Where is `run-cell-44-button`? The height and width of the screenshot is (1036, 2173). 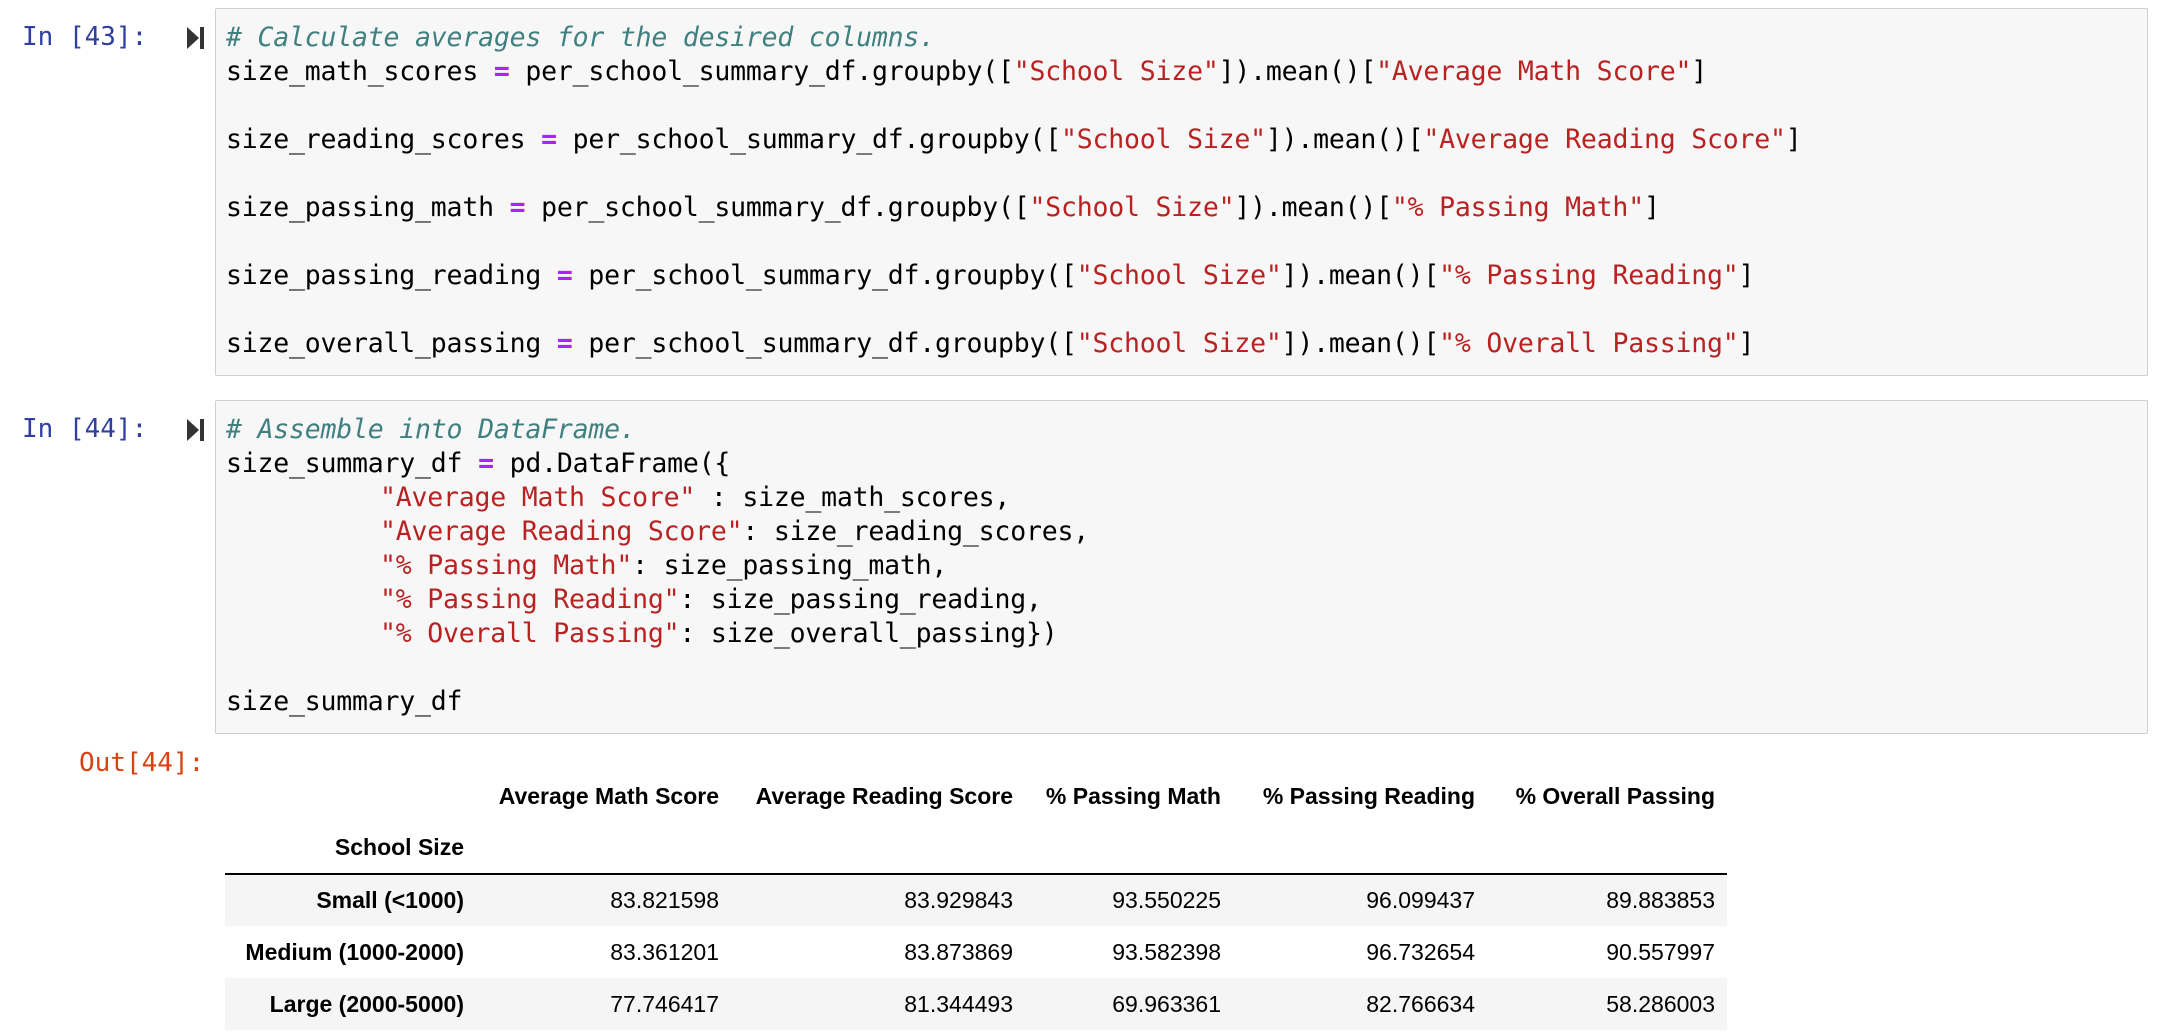
run-cell-44-button is located at coordinates (196, 430).